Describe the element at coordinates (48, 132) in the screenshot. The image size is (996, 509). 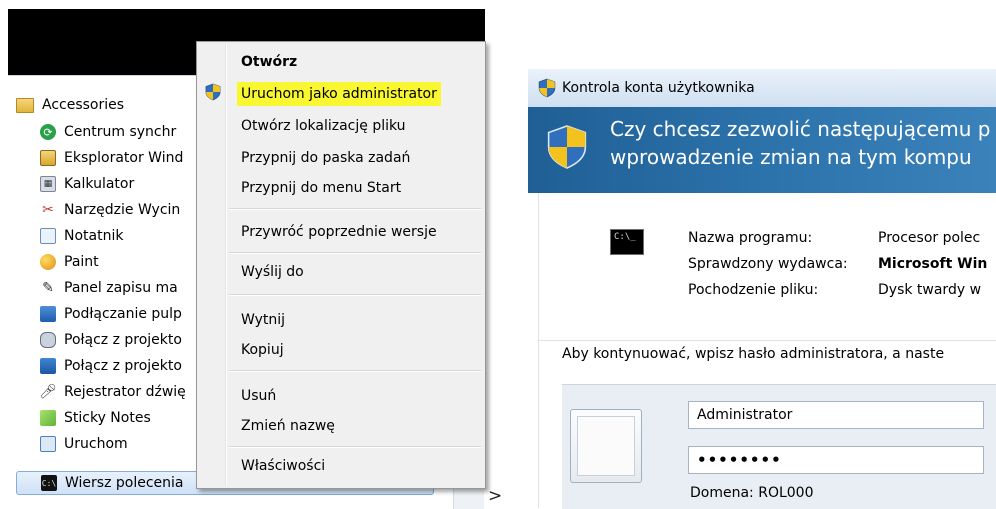
I see `sync-center-icon: ⟳` at that location.